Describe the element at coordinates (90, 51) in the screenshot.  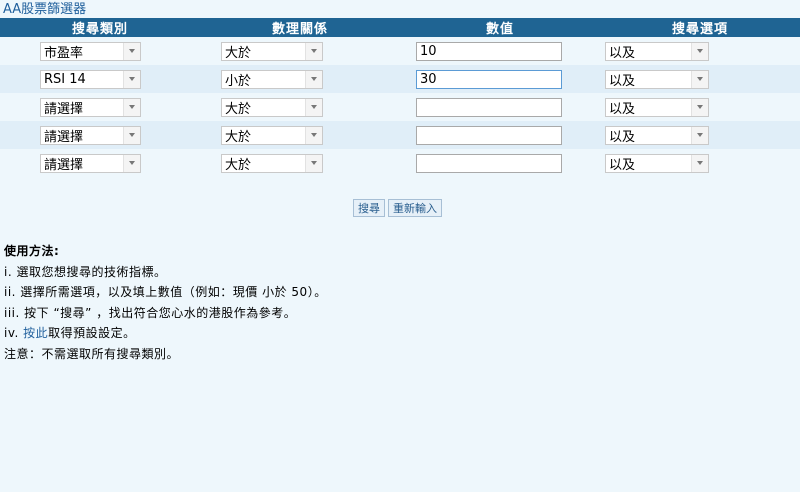
I see `category-select: 市盈率` at that location.